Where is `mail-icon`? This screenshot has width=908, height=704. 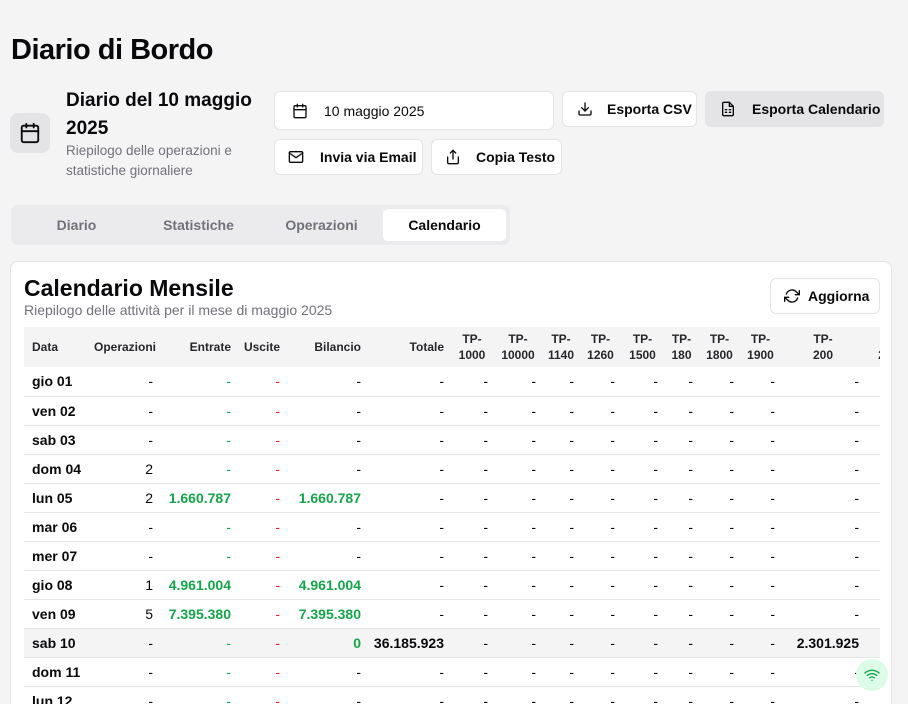 mail-icon is located at coordinates (296, 157).